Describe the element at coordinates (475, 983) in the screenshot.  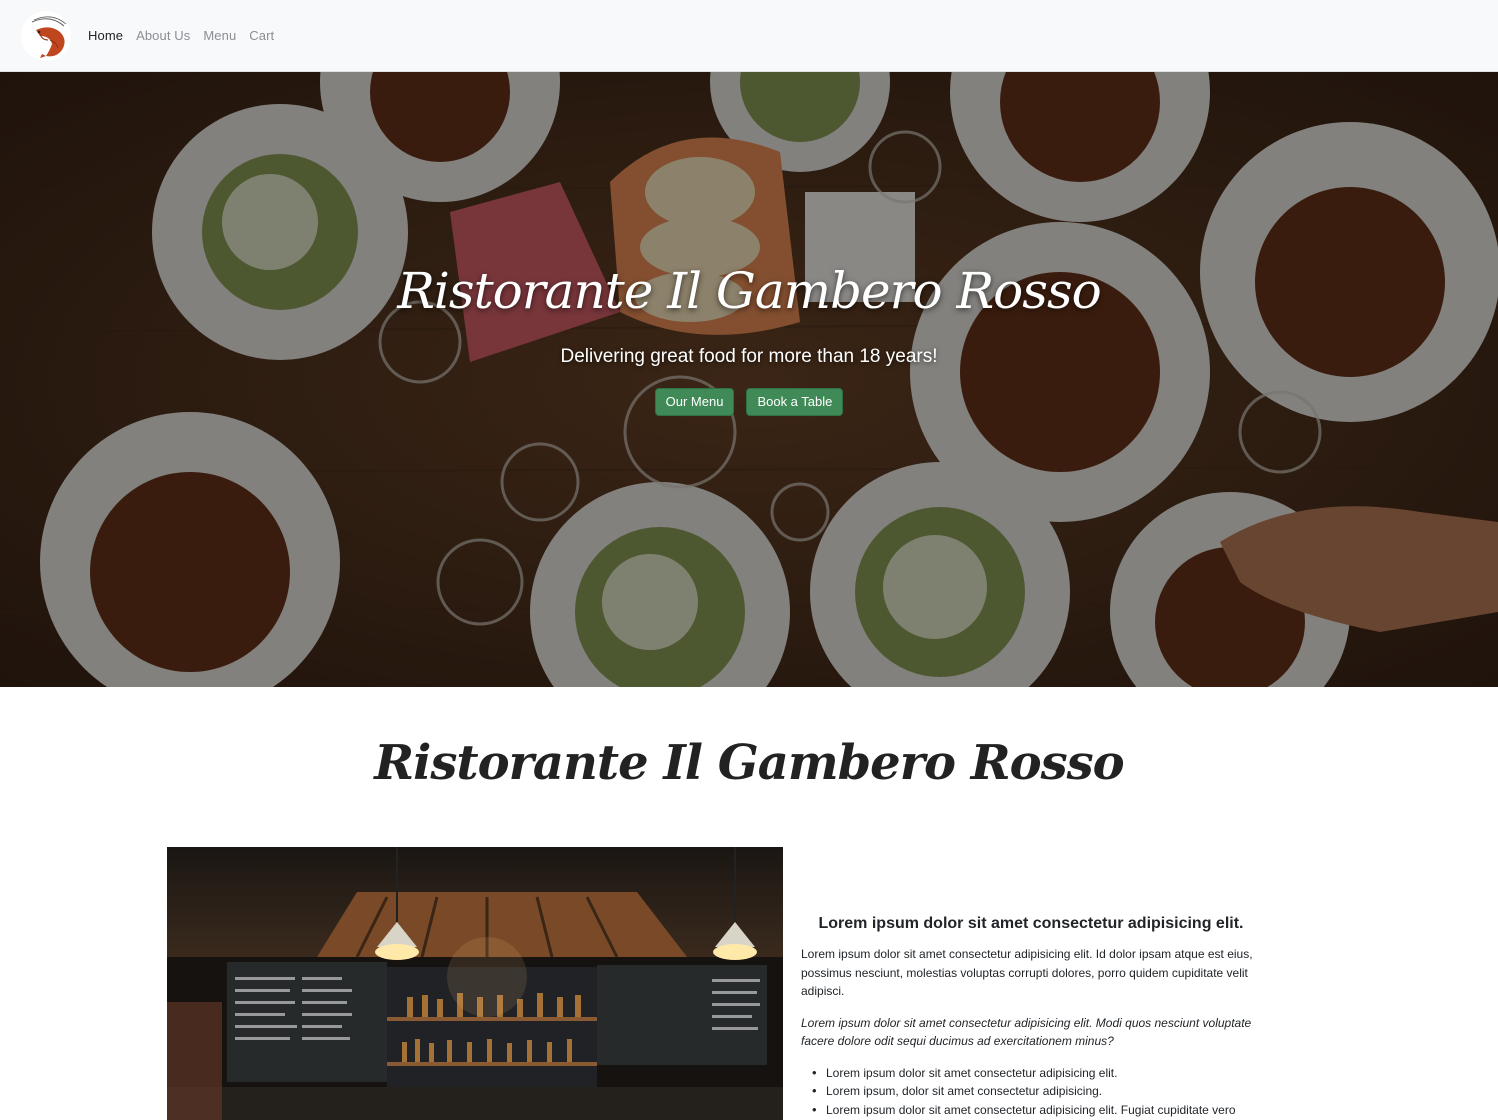
I see `restaurant-bar-image` at that location.